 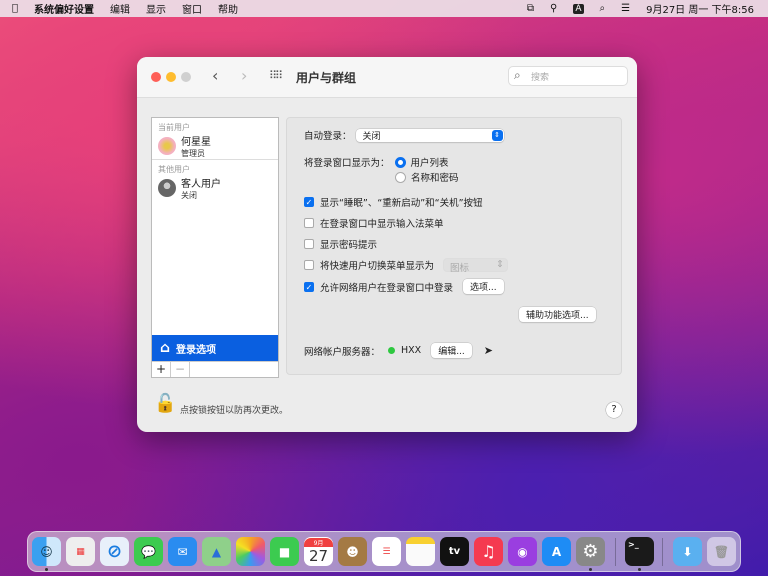 I want to click on auto-login-select: 关闭 ⇕, so click(x=429, y=135).